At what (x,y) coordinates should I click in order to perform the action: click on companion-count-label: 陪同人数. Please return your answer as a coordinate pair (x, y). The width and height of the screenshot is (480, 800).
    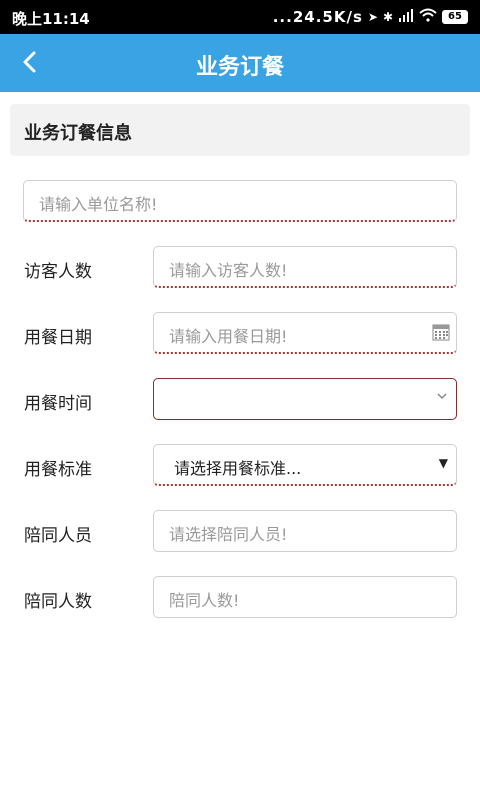
    Looking at the image, I should click on (58, 602).